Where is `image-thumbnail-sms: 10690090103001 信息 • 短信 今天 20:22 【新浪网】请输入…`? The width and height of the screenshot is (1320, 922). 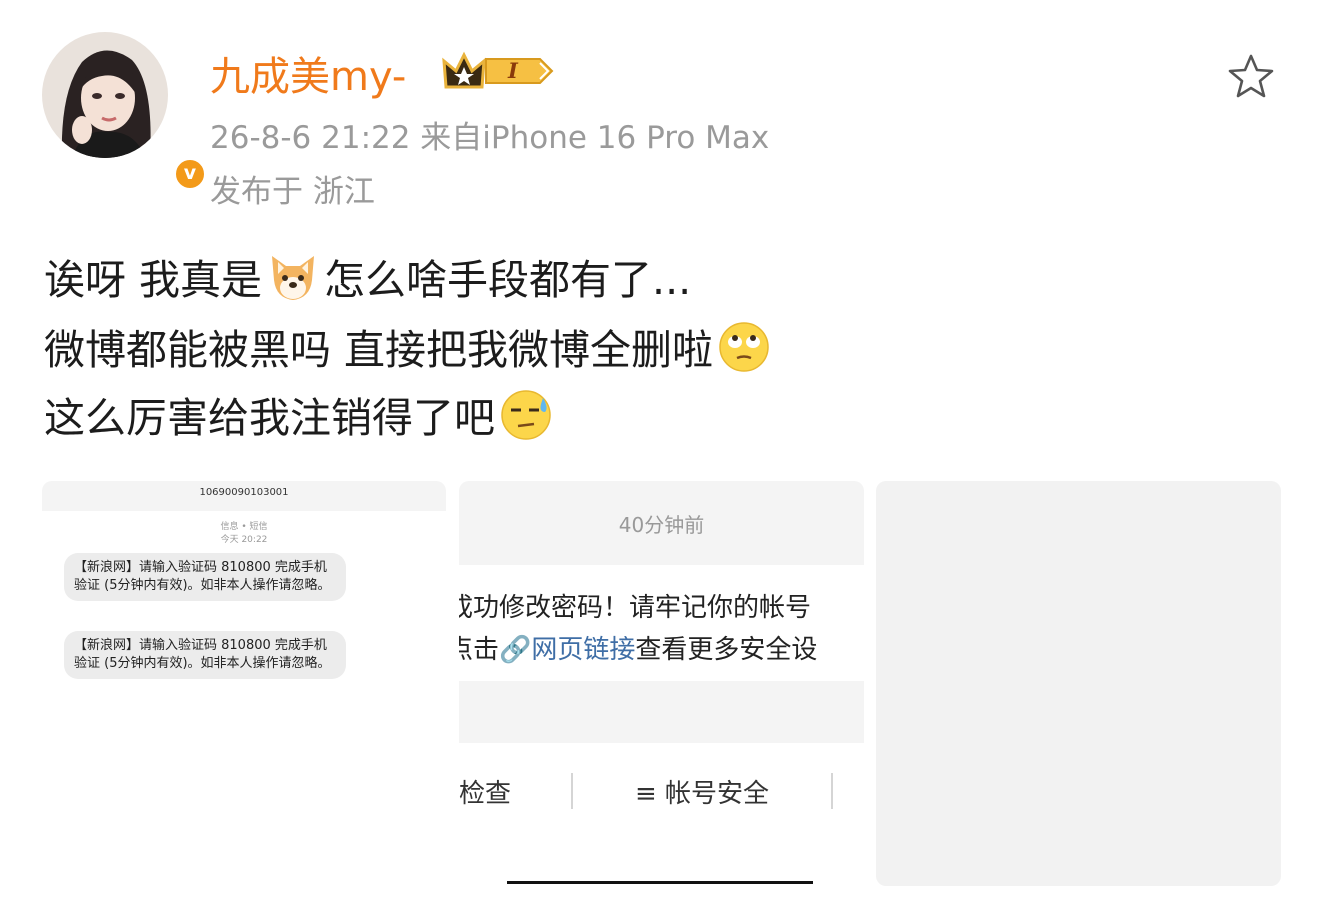 image-thumbnail-sms: 10690090103001 信息 • 短信 今天 20:22 【新浪网】请输入… is located at coordinates (244, 683).